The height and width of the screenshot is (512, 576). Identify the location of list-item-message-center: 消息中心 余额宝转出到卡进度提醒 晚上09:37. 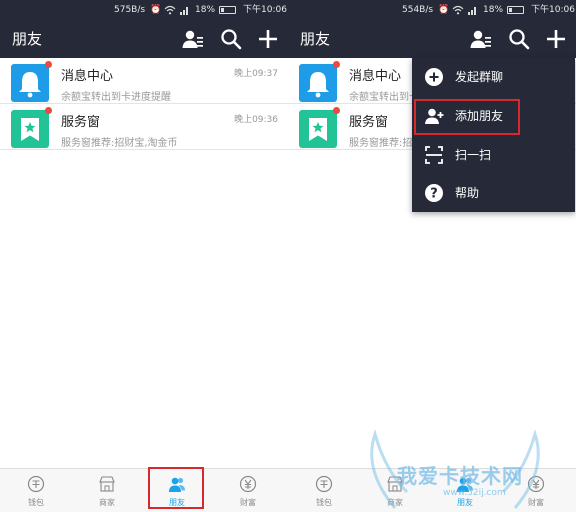
(144, 81).